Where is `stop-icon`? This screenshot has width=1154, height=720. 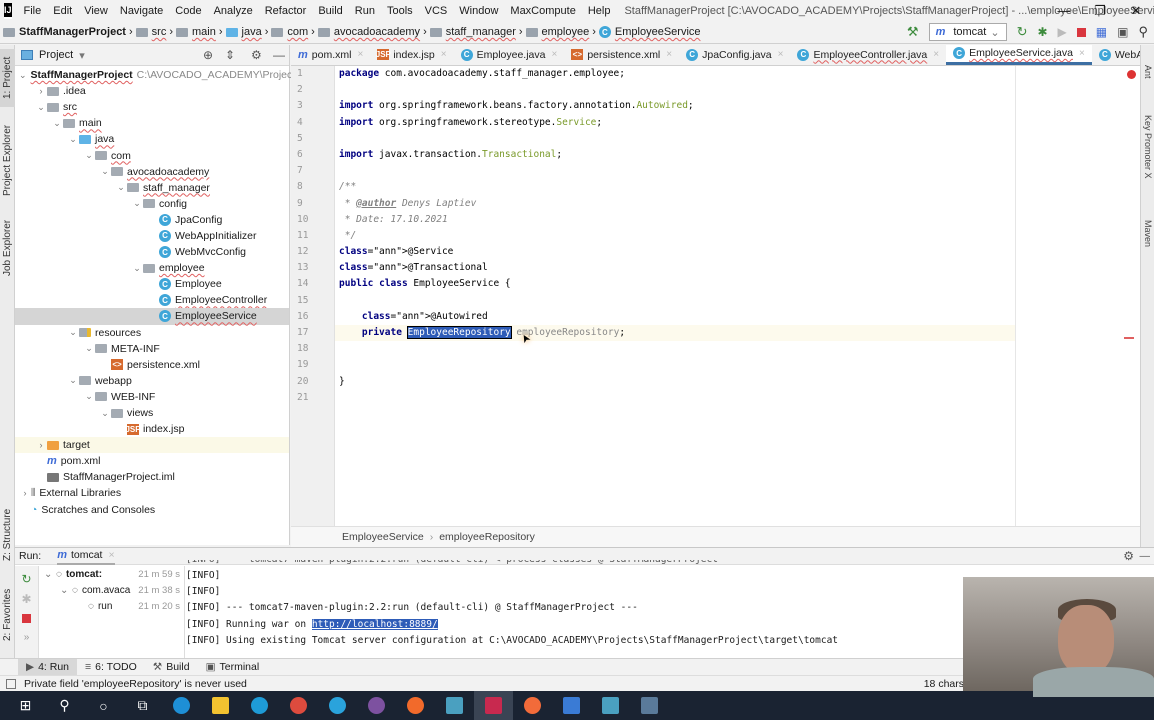 stop-icon is located at coordinates (1081, 32).